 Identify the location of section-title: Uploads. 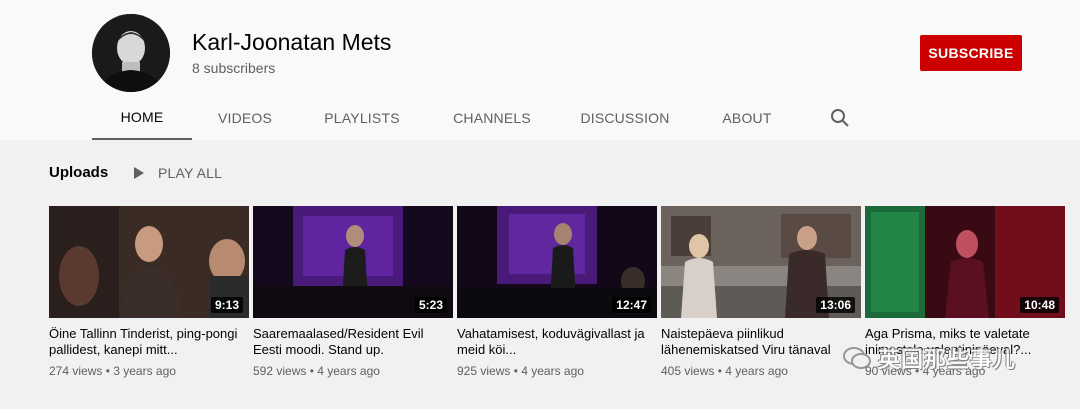
(78, 172).